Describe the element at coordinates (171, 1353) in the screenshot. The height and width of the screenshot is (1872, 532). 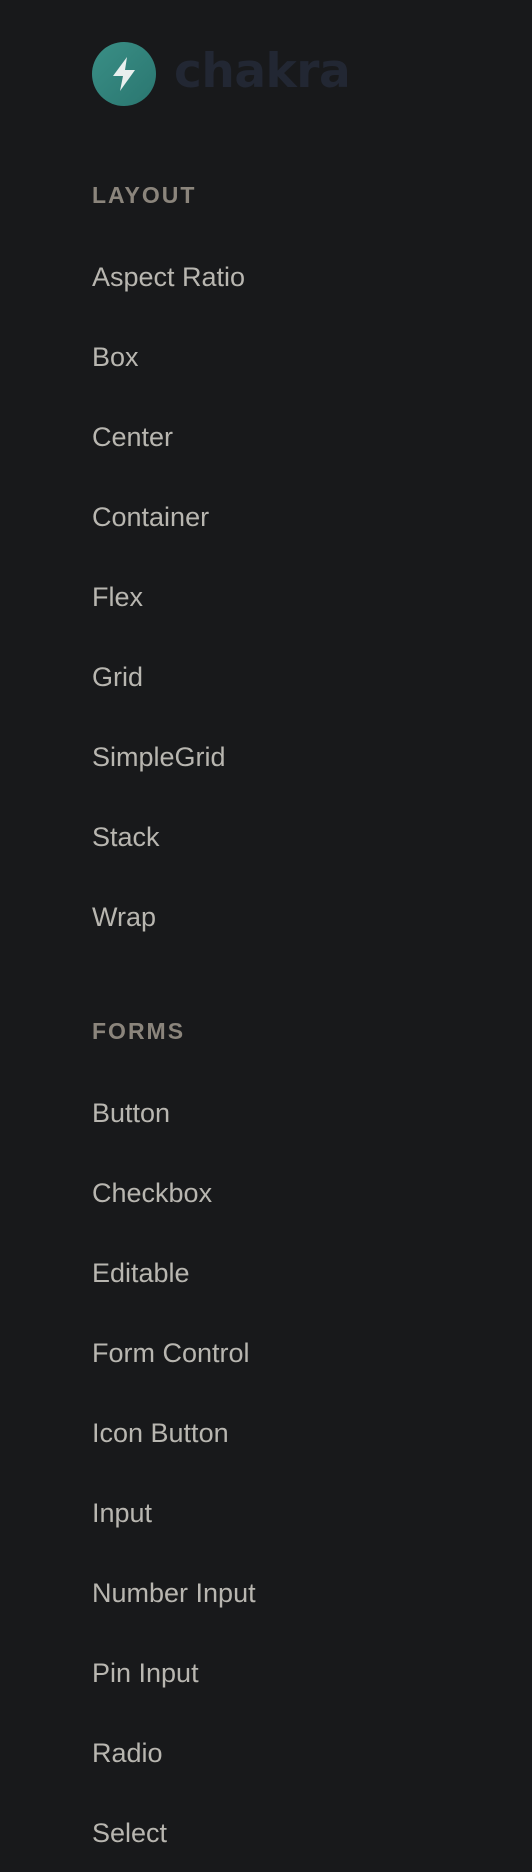
I see `nav-item-form-control: Form Control` at that location.